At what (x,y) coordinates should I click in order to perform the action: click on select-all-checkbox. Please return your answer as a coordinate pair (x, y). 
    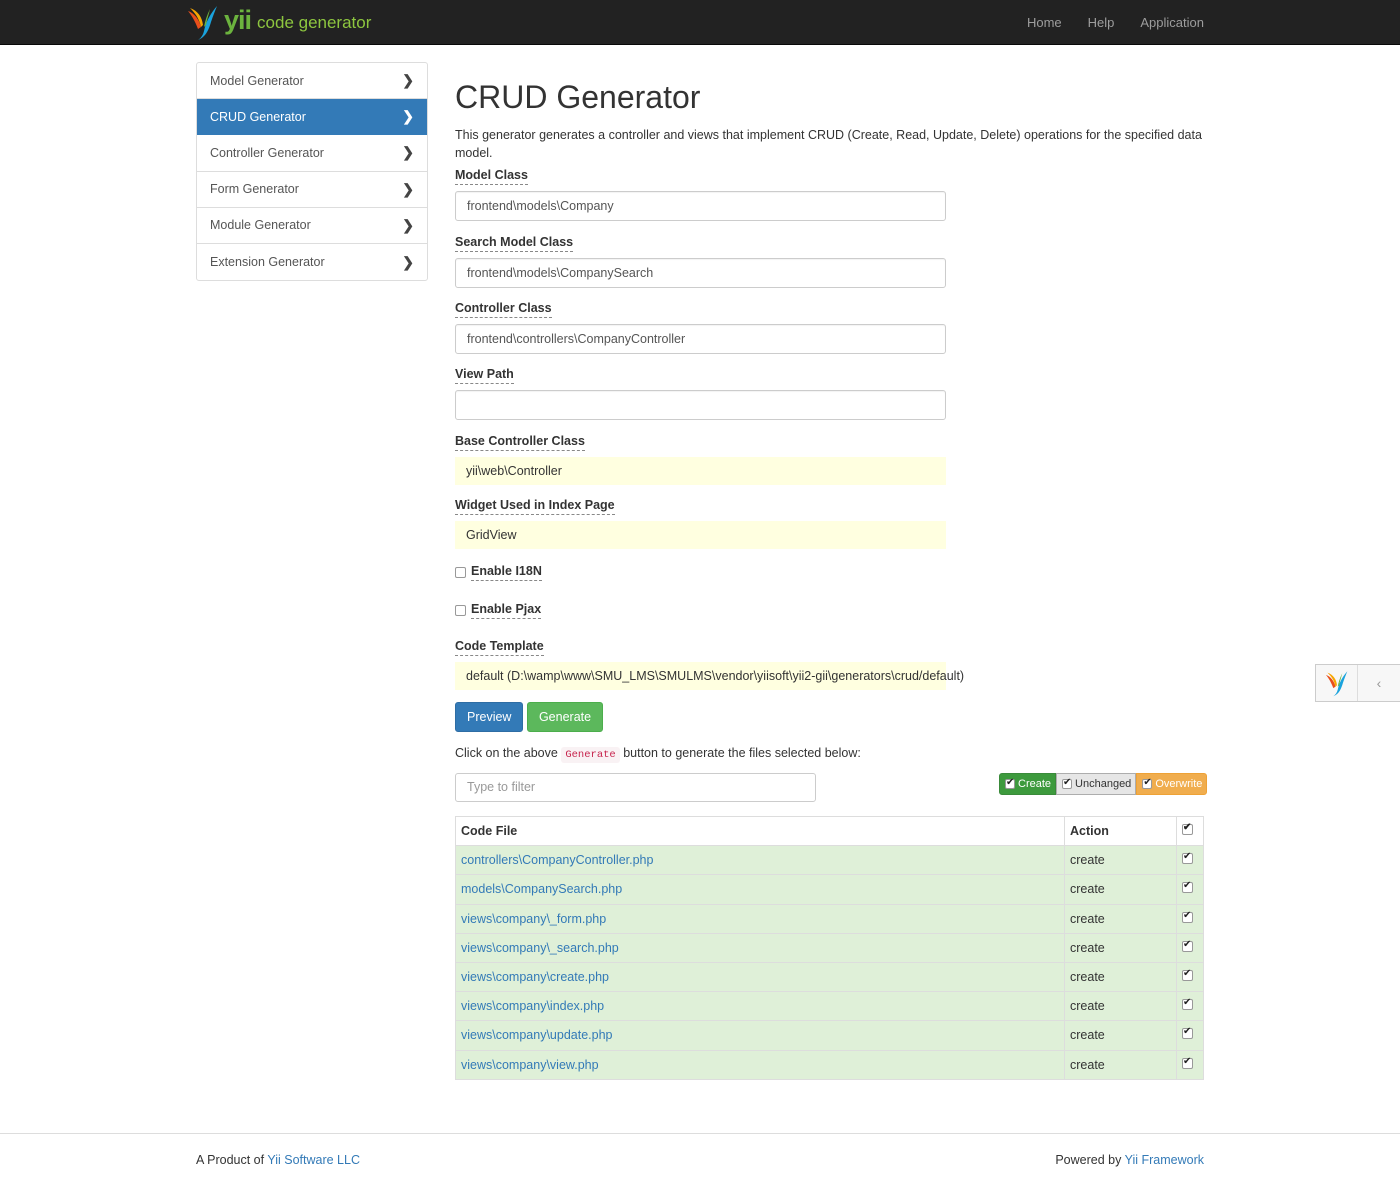
    Looking at the image, I should click on (1187, 829).